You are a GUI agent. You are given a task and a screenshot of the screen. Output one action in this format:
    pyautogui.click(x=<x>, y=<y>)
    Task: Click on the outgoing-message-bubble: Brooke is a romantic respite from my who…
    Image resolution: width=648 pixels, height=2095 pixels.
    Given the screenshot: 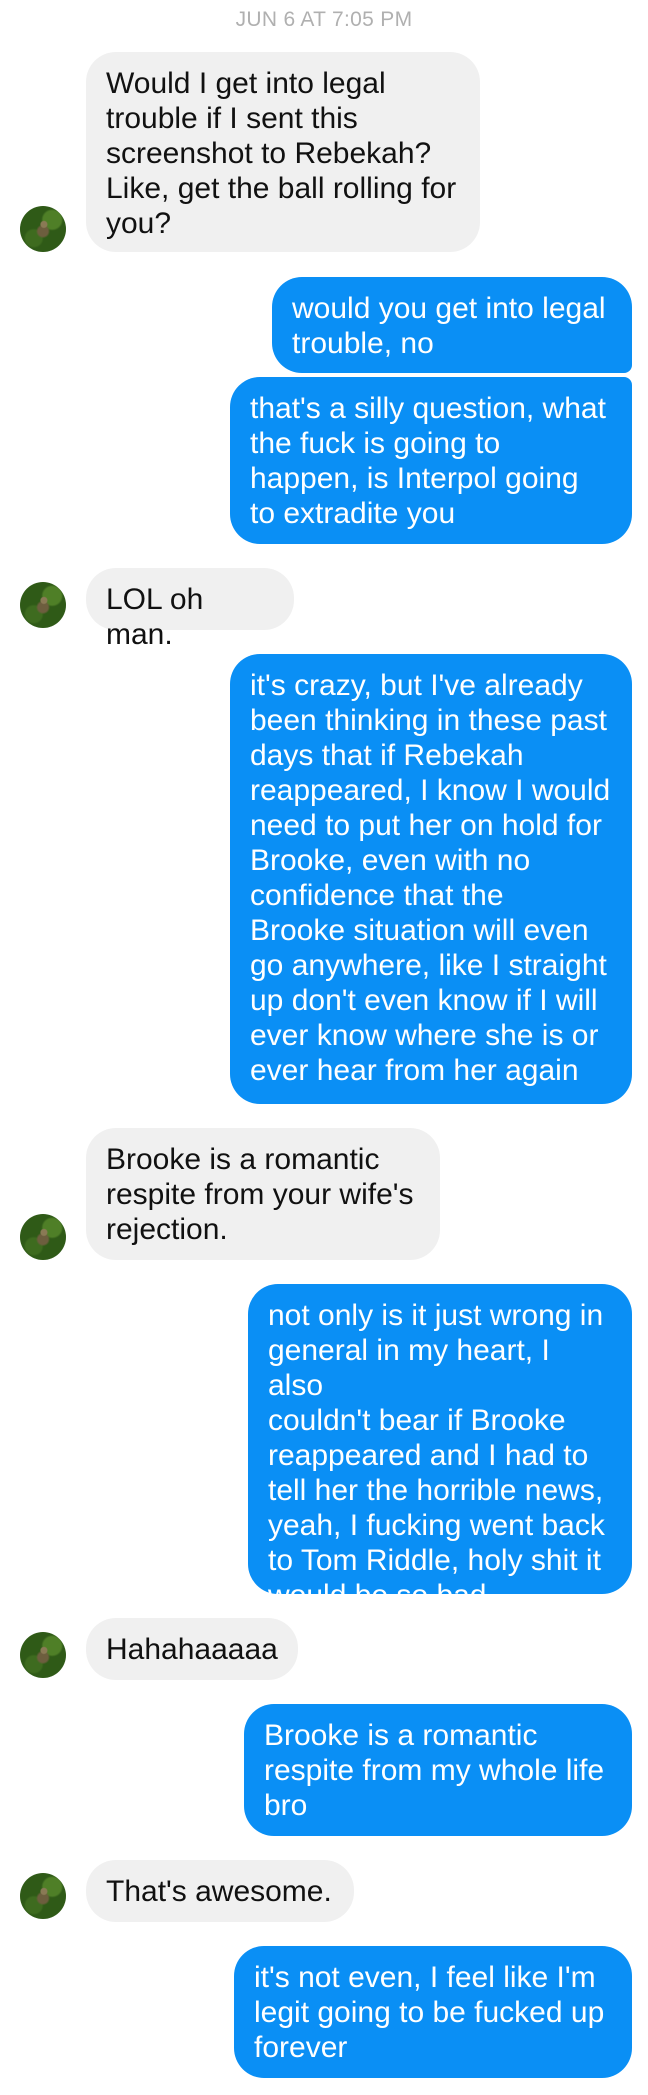 What is the action you would take?
    pyautogui.click(x=438, y=1770)
    